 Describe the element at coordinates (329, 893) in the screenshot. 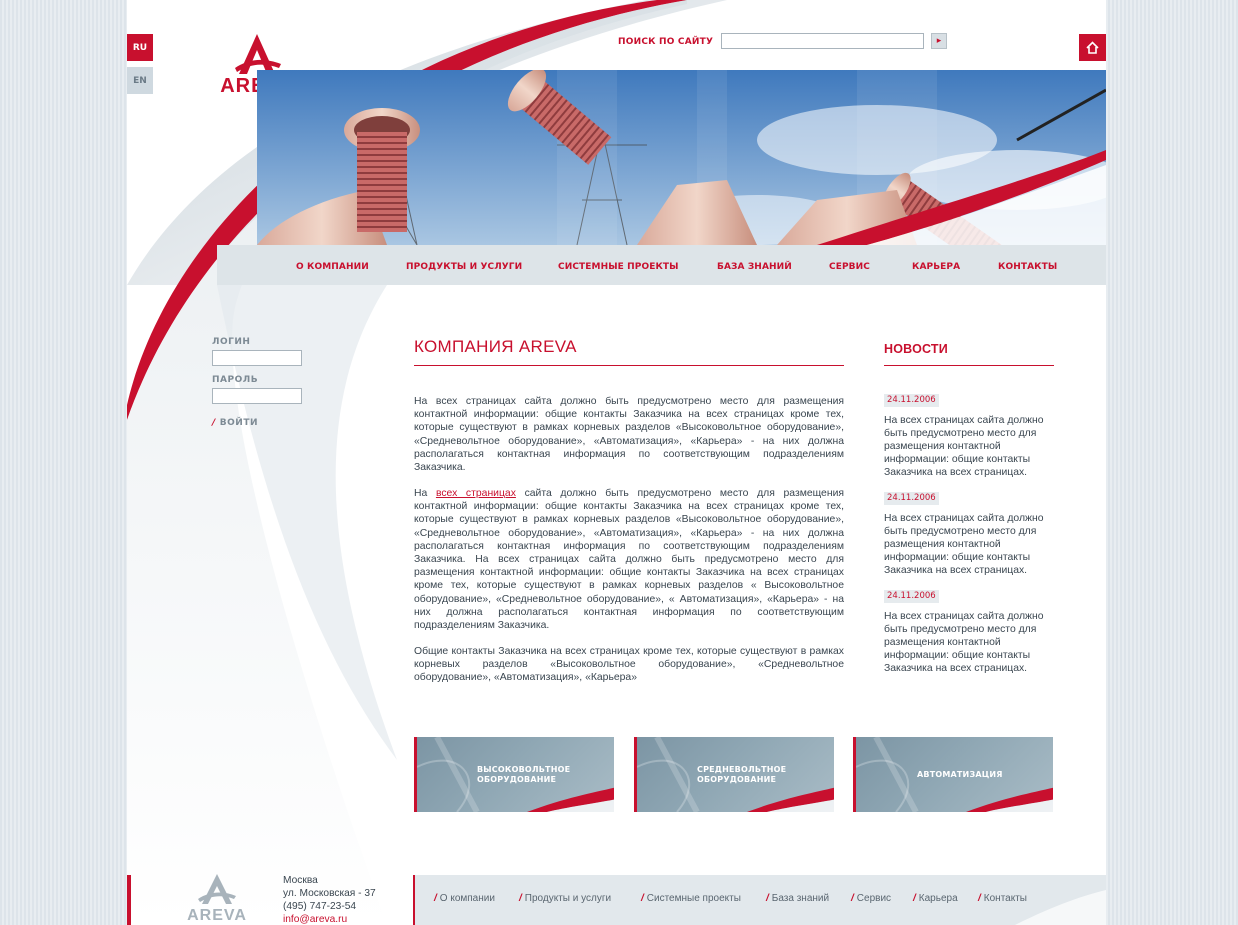

I see `footer-street: ул. Московская - 37` at that location.